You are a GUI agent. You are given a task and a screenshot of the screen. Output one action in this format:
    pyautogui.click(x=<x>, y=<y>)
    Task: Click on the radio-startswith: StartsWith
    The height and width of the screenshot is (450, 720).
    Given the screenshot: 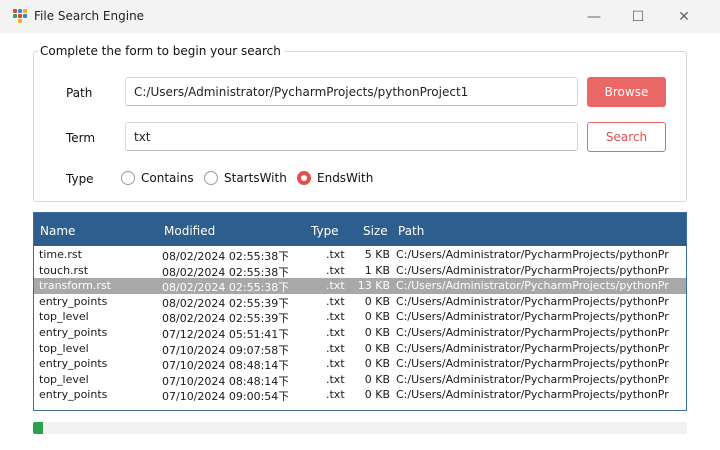 What is the action you would take?
    pyautogui.click(x=245, y=178)
    